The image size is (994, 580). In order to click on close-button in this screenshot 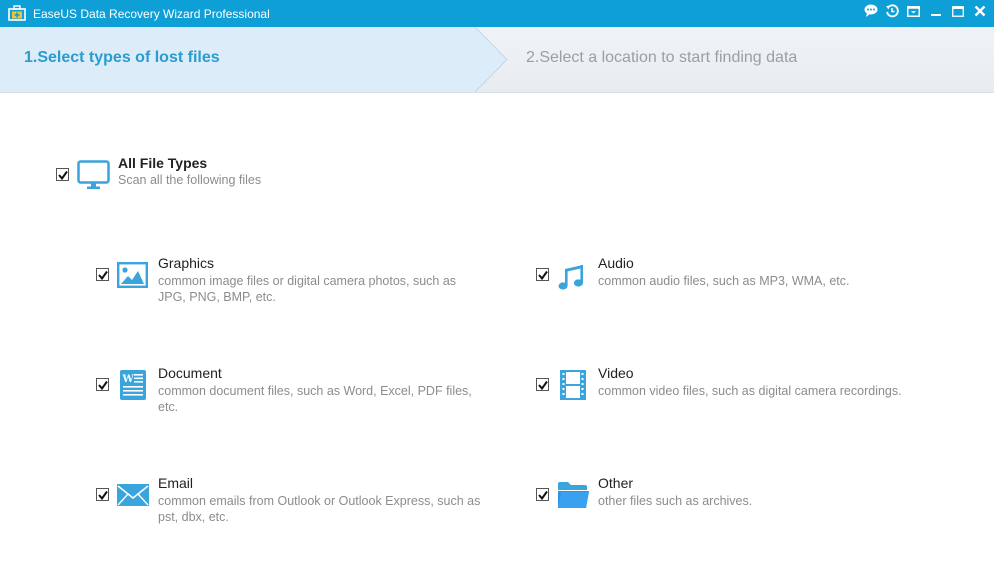, I will do `click(980, 13)`.